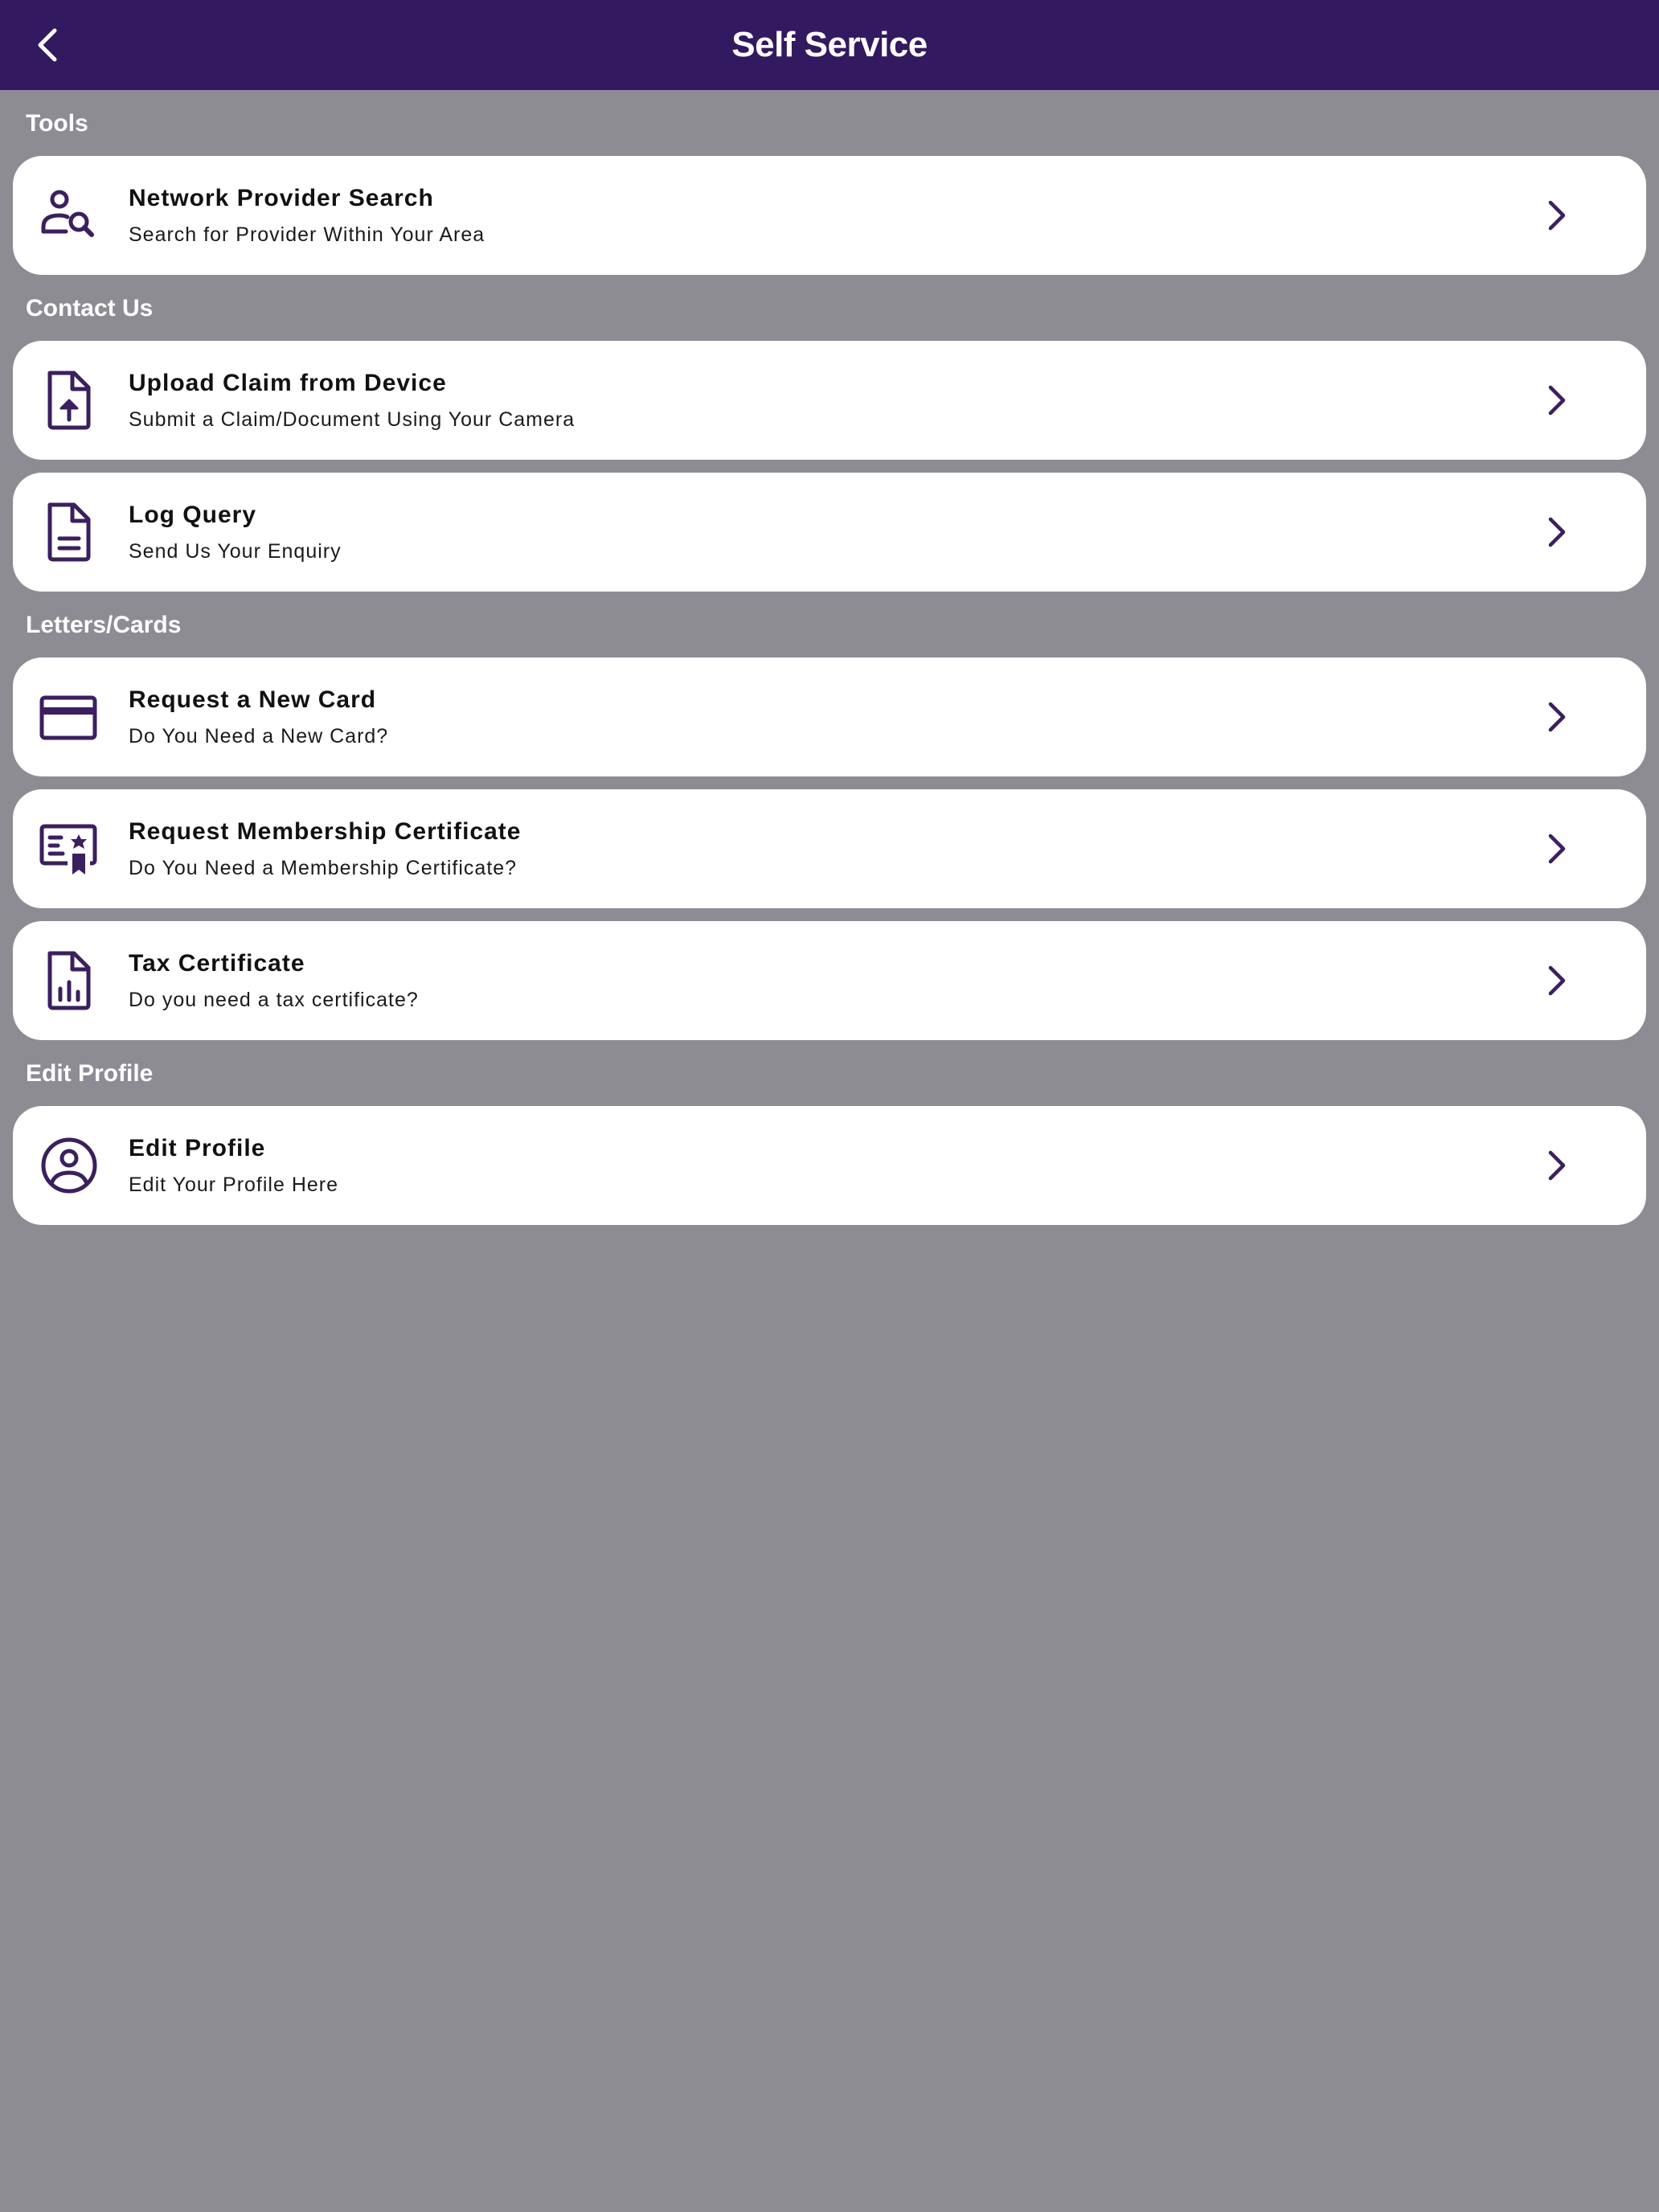  I want to click on section-header-letters-cards: Letters/Cards, so click(104, 625).